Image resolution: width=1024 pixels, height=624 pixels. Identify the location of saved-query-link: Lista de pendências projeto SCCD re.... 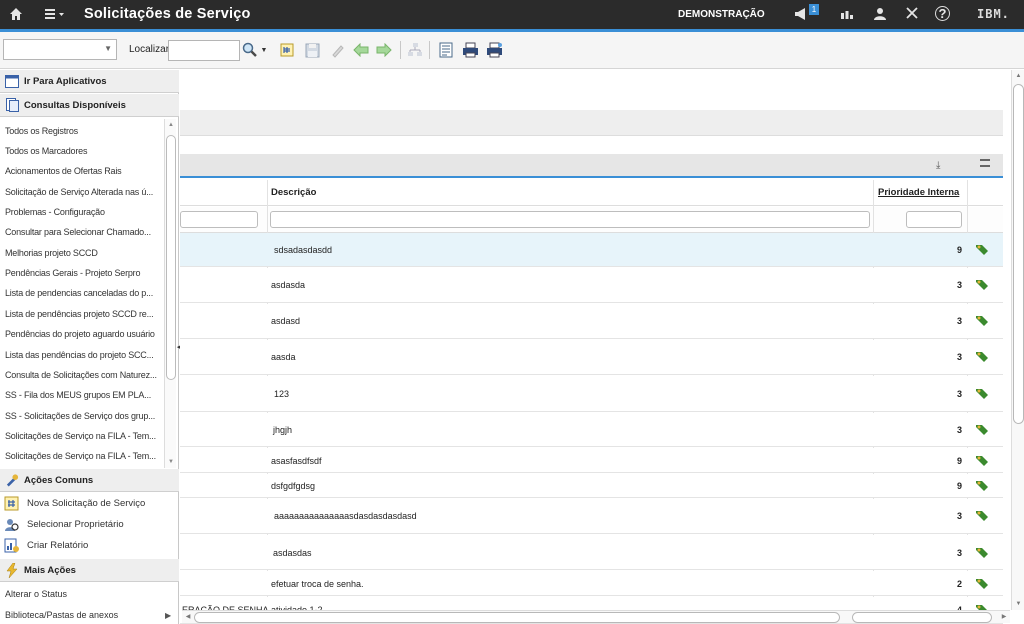
(79, 314).